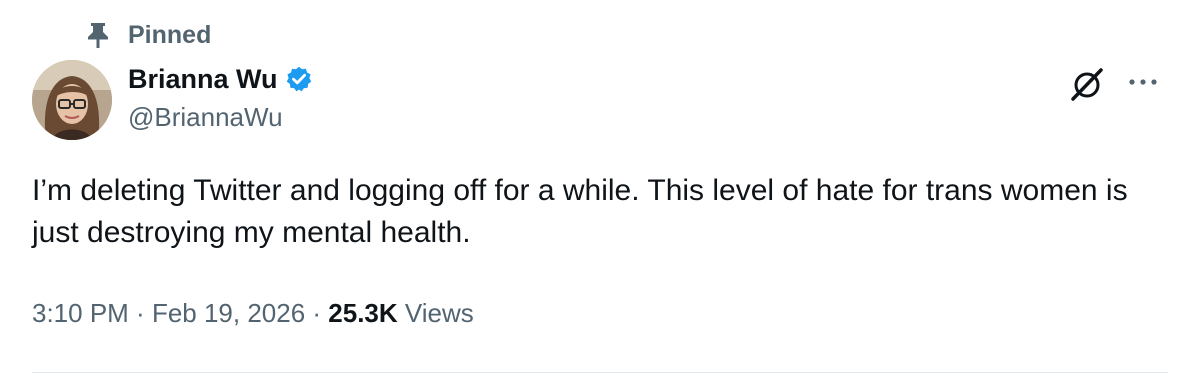 The height and width of the screenshot is (379, 1200). I want to click on more-options-icon, so click(1144, 82).